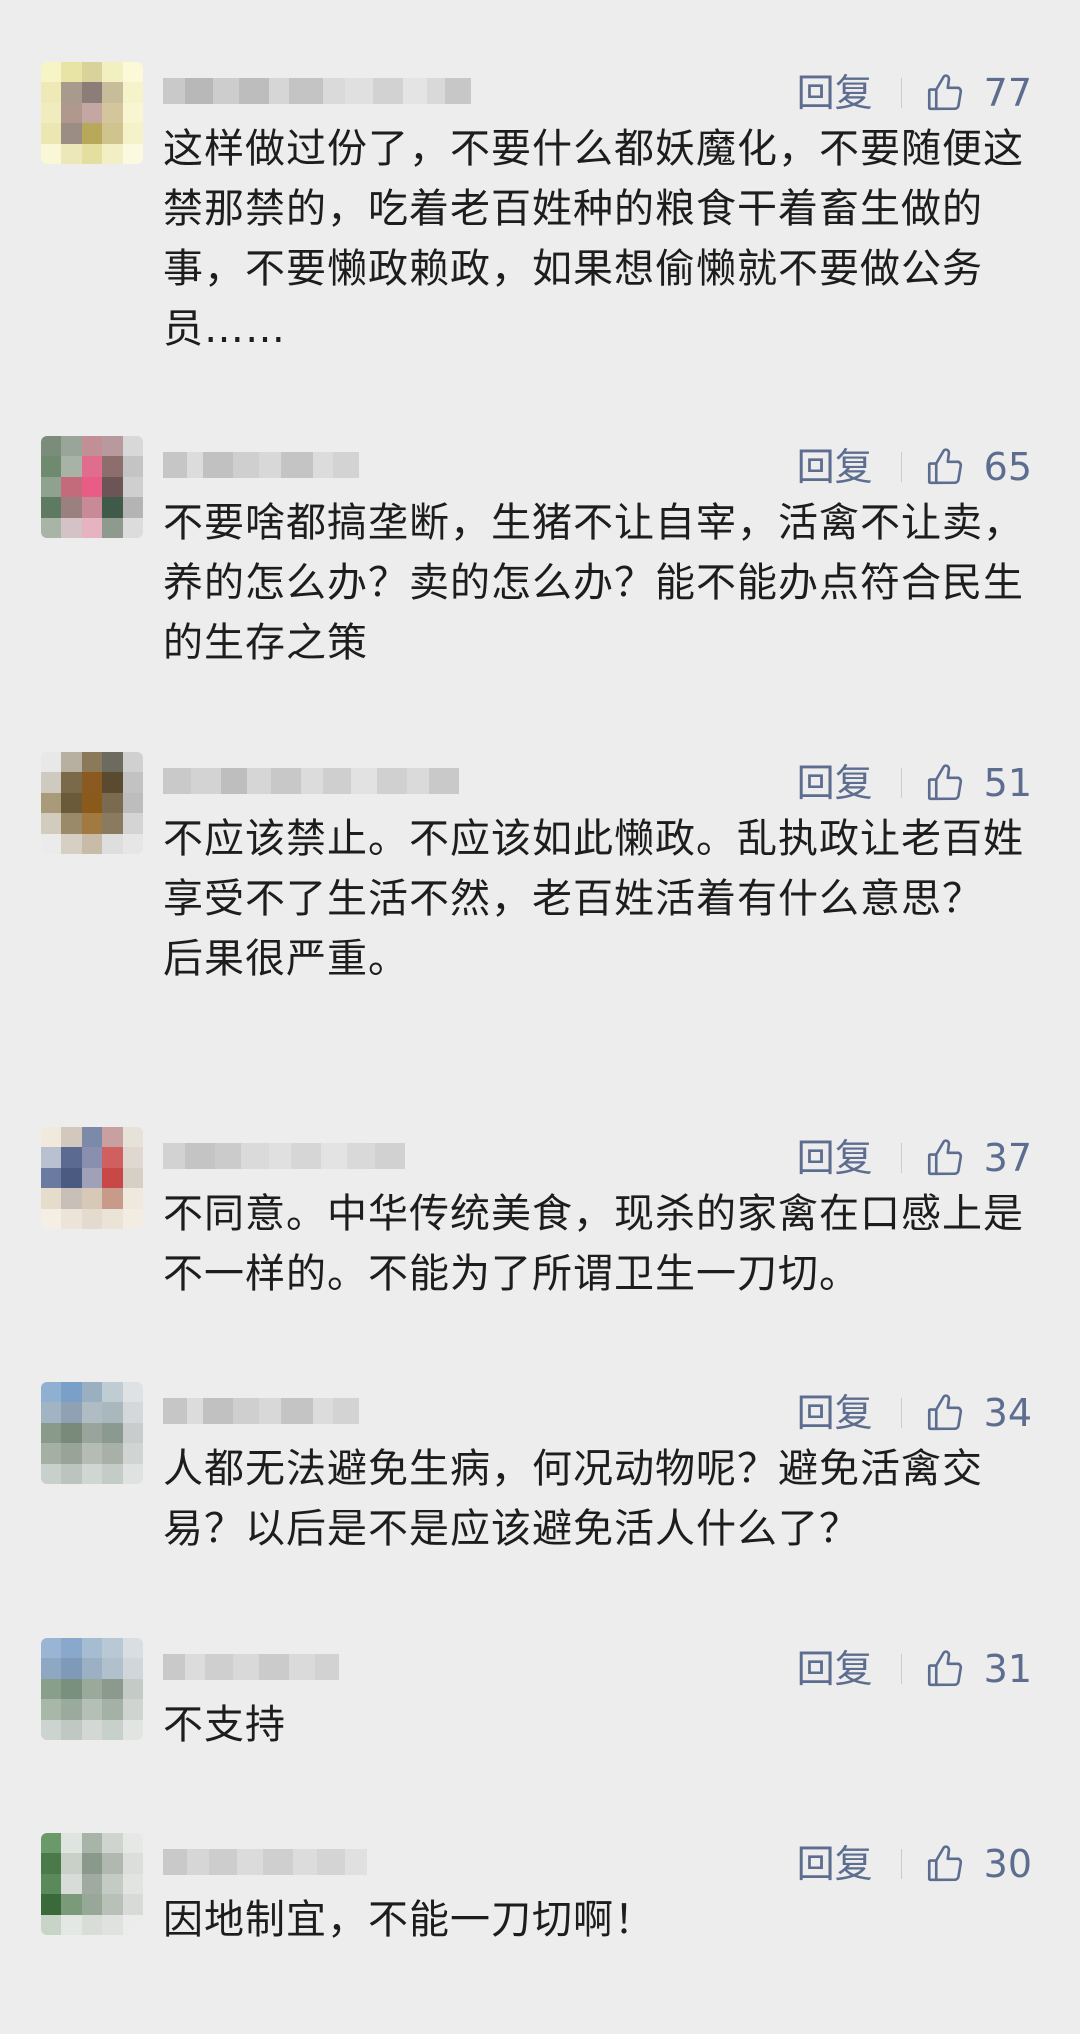  I want to click on comment-text: 因地制宜，不能一刀切啊！, so click(409, 1920).